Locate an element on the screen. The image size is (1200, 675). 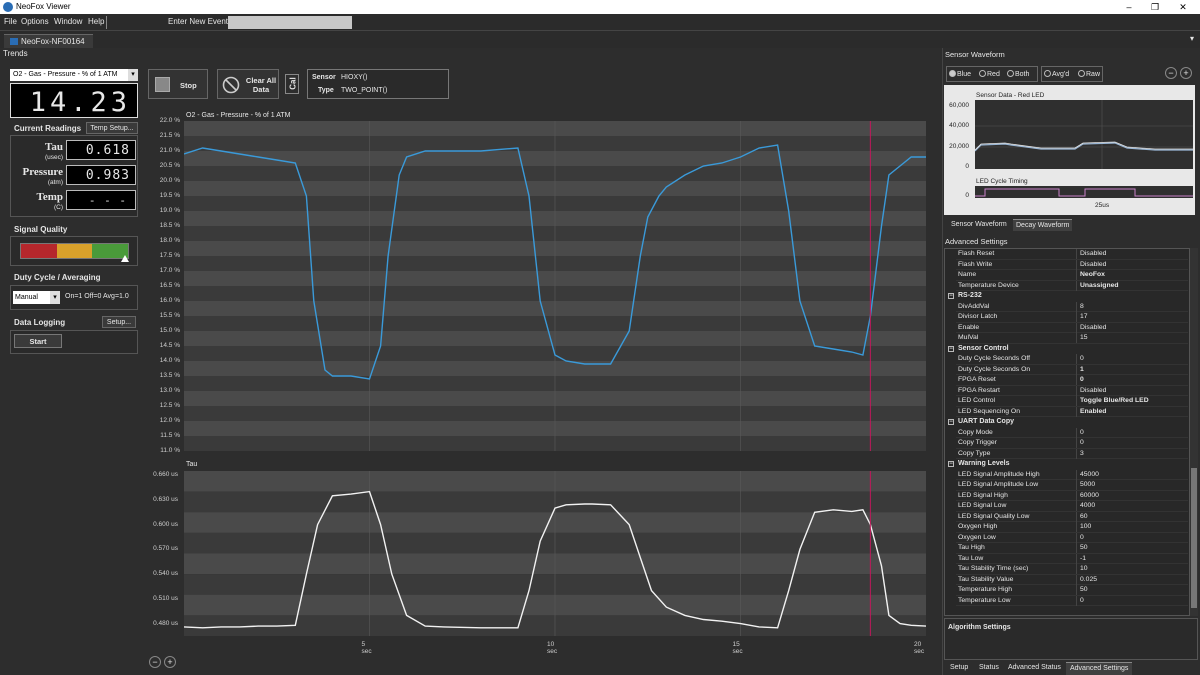
category-row: − RS-232 is located at coordinates (1067, 296).